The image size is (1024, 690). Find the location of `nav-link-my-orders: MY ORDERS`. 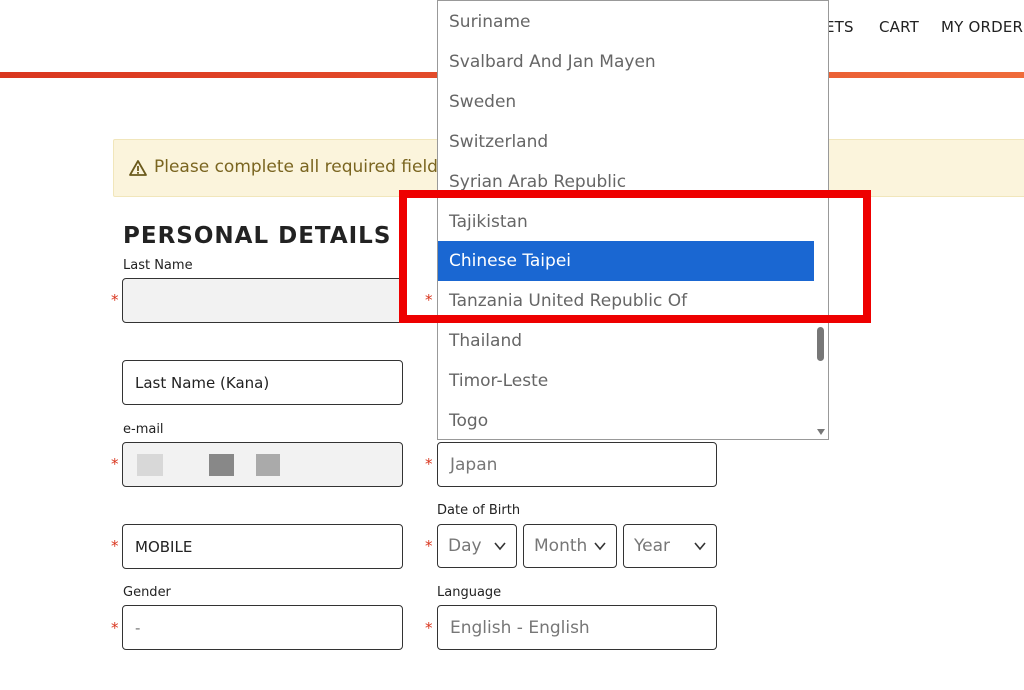

nav-link-my-orders: MY ORDERS is located at coordinates (982, 27).